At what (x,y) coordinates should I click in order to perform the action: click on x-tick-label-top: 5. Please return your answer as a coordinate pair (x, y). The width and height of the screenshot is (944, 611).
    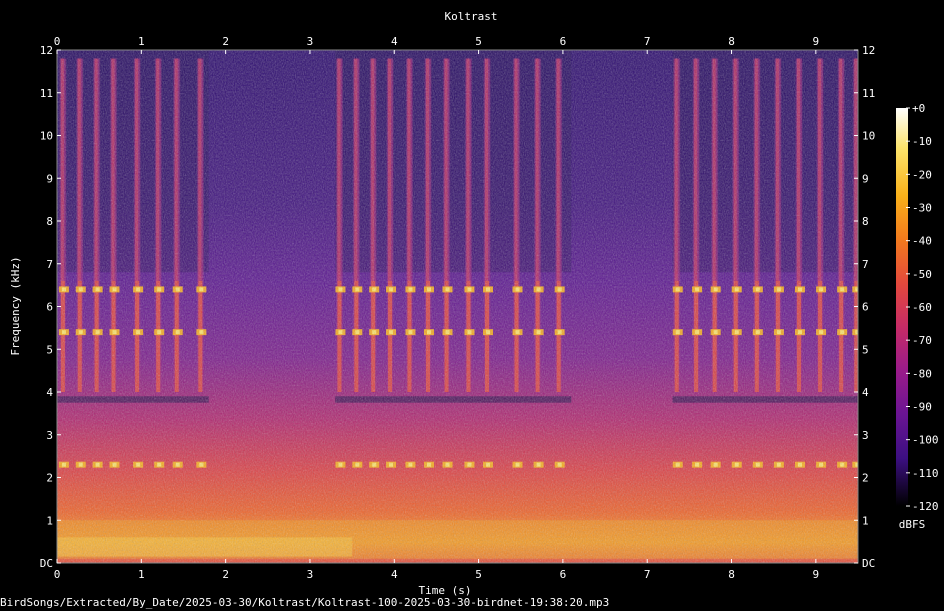
    Looking at the image, I should click on (478, 41).